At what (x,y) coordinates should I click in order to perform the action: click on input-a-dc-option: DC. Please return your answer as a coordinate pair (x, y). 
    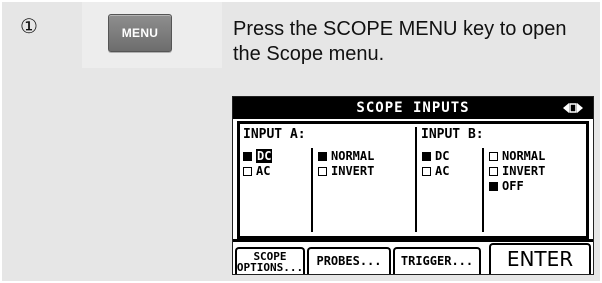
    Looking at the image, I should click on (258, 156).